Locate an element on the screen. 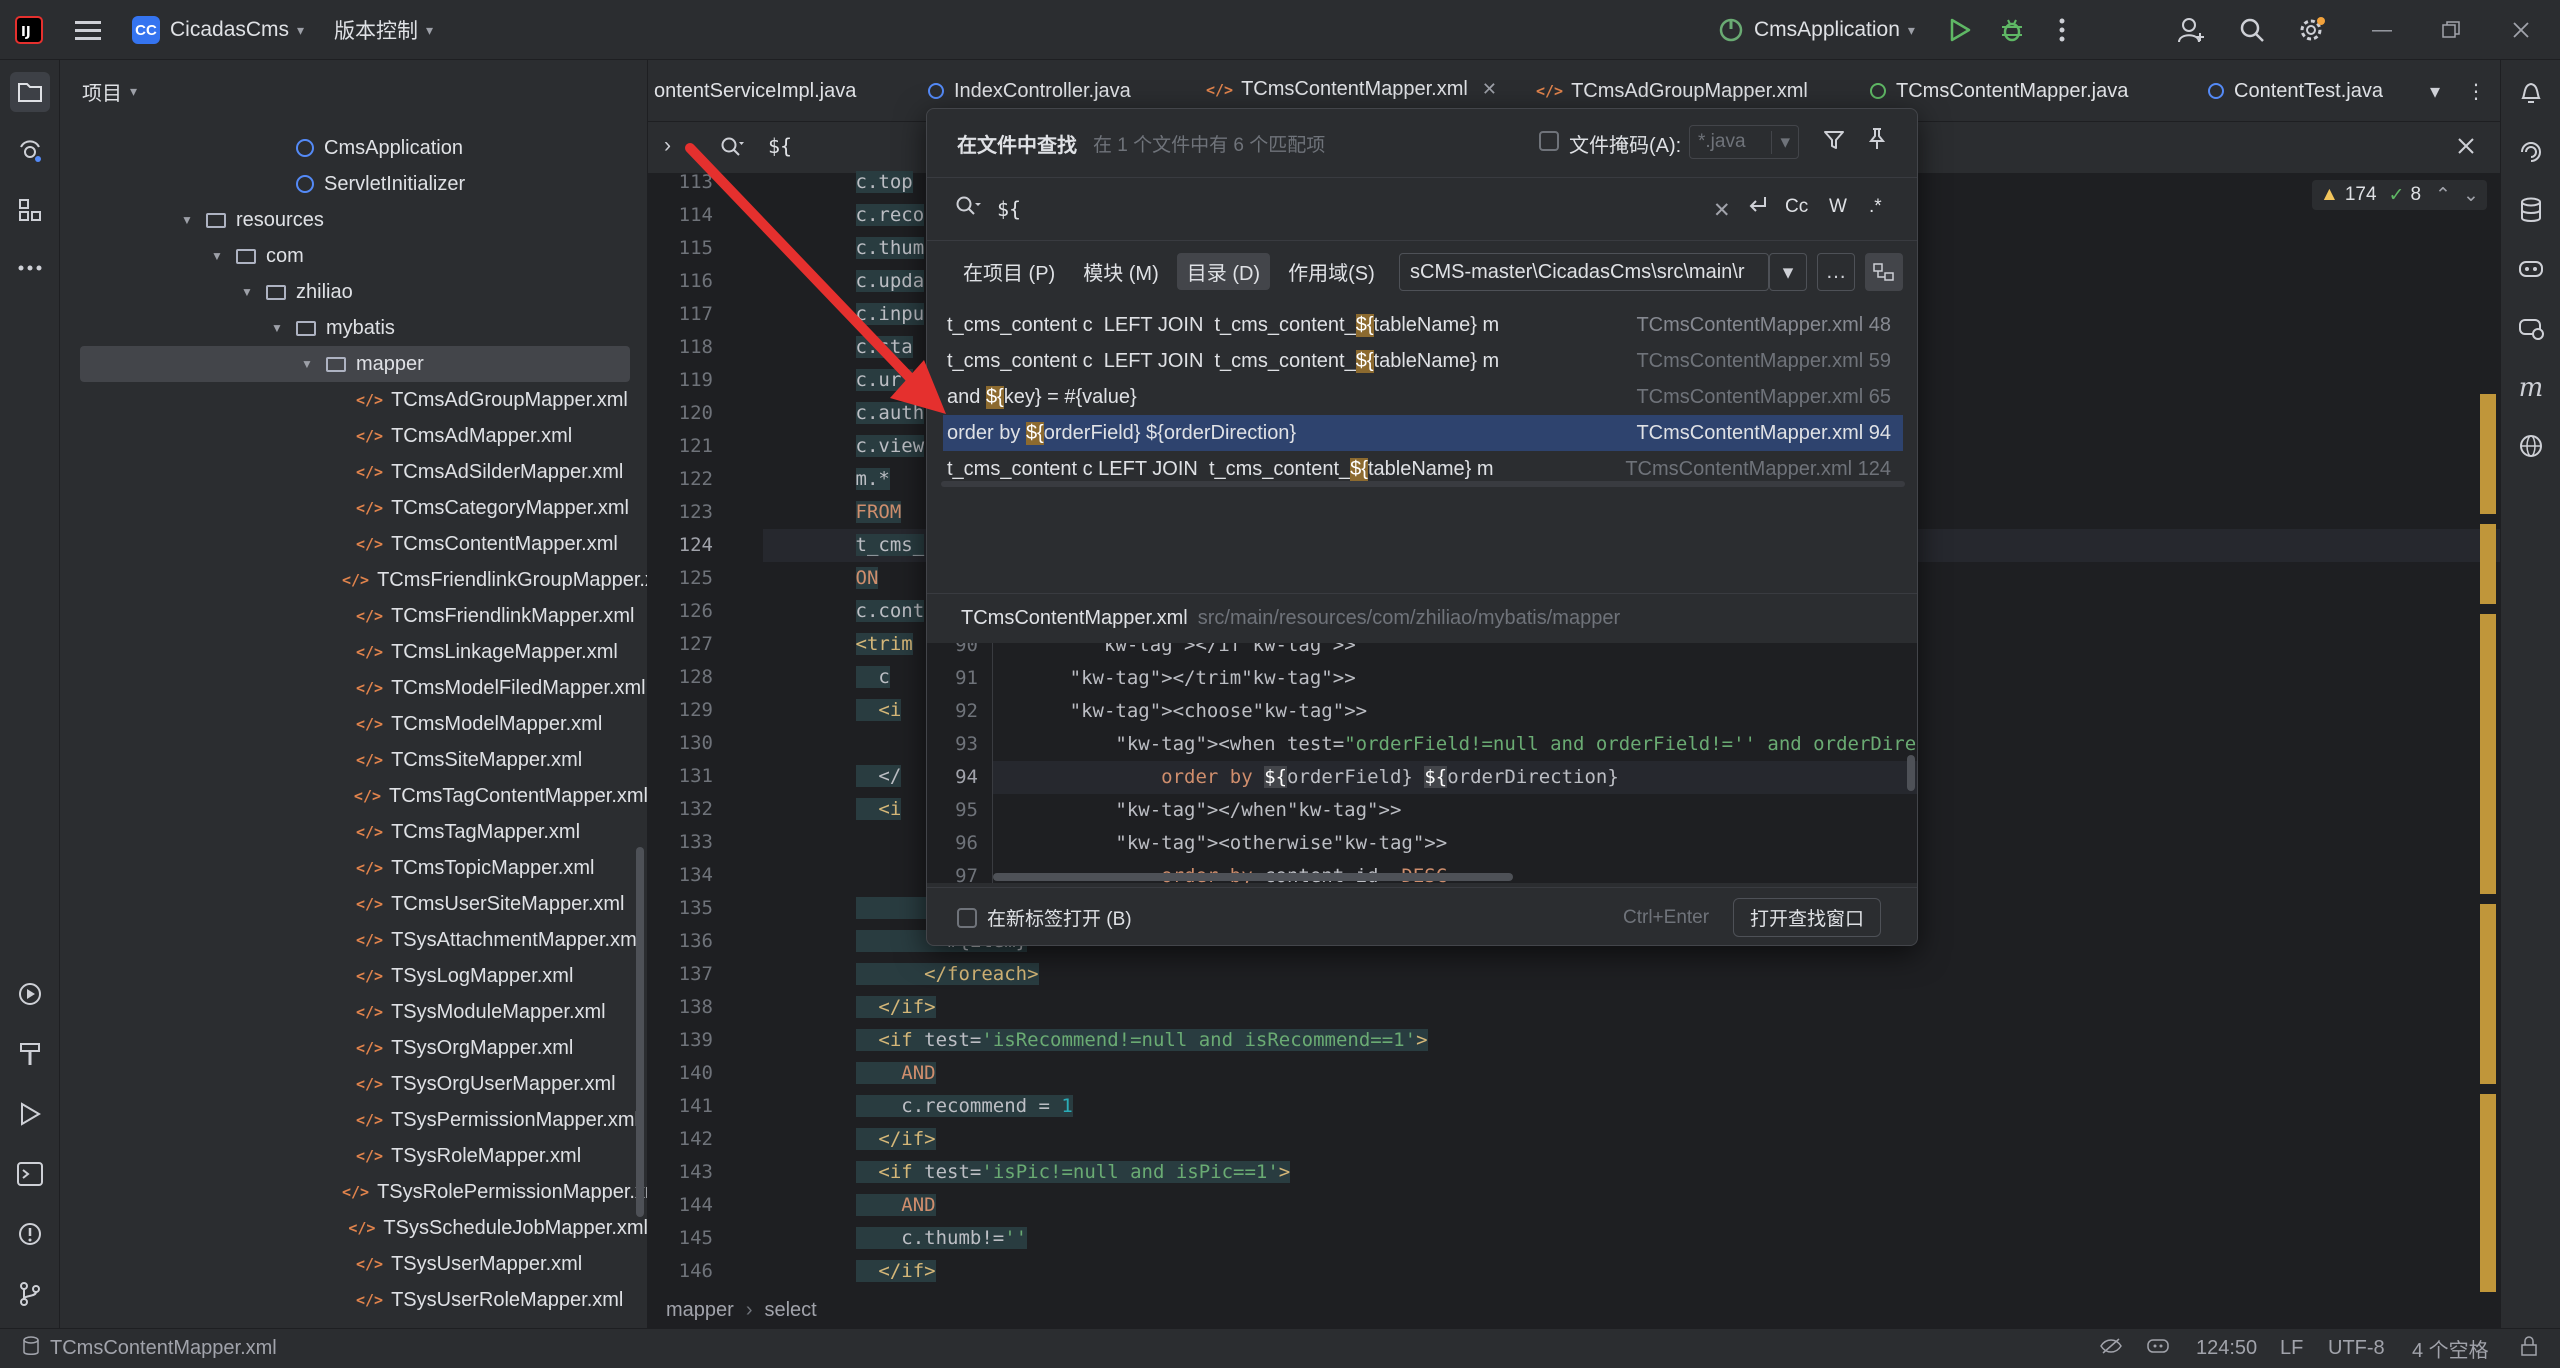 This screenshot has width=2560, height=1368. services-icon is located at coordinates (30, 994).